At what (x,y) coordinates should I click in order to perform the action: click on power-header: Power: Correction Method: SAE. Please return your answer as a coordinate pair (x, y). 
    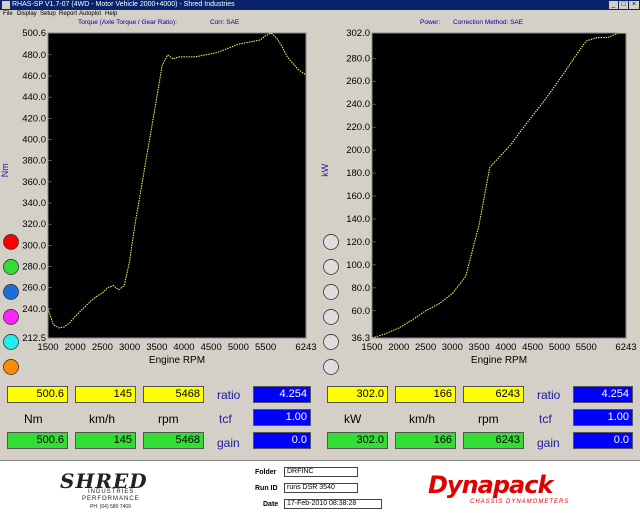
    Looking at the image, I should click on (480, 23).